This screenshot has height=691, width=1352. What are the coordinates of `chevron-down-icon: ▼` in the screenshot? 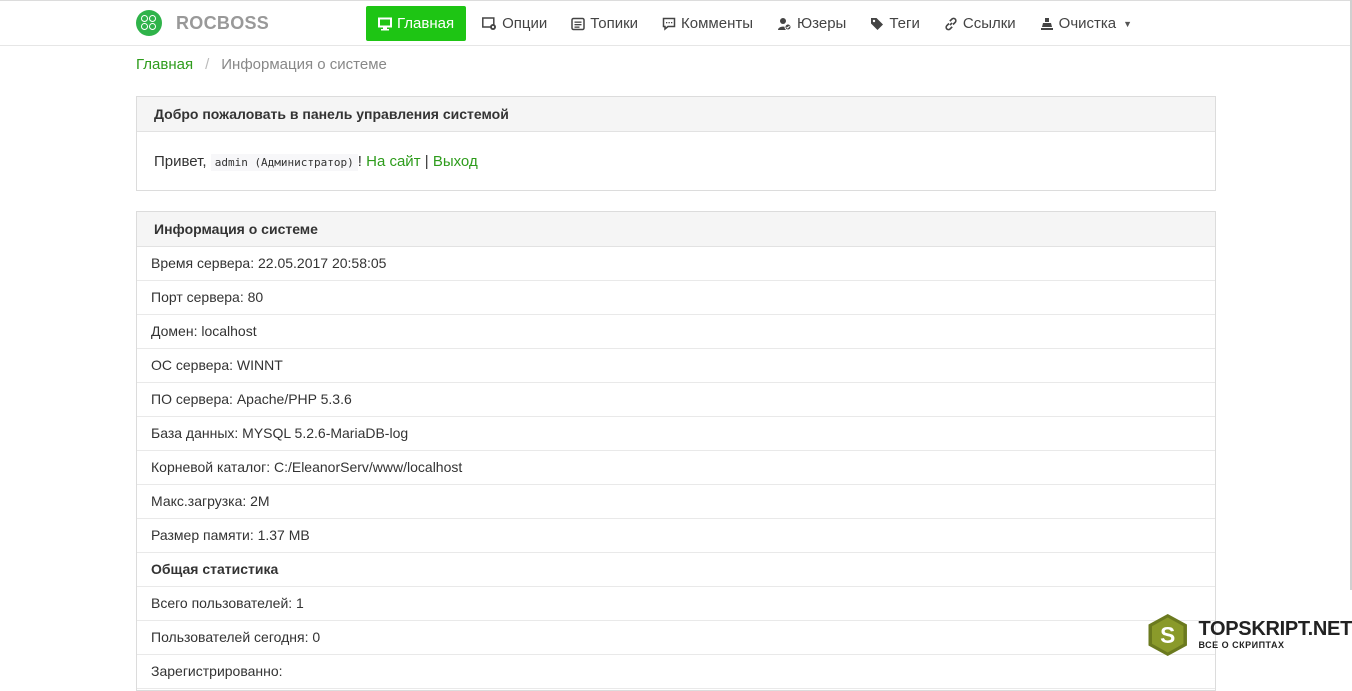 It's located at (1128, 23).